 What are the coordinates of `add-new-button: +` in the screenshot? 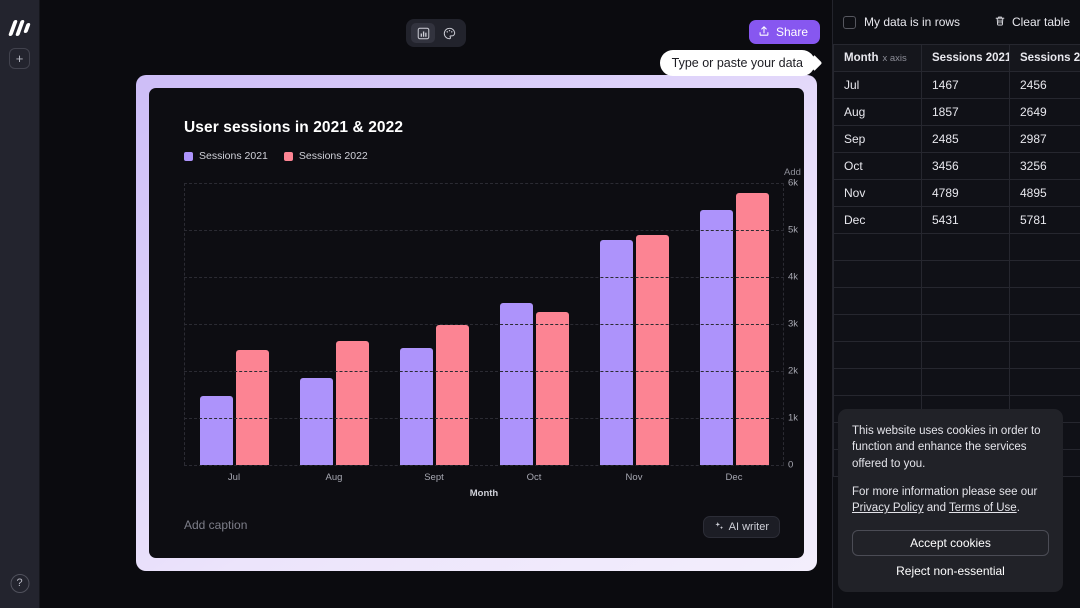 It's located at (19, 58).